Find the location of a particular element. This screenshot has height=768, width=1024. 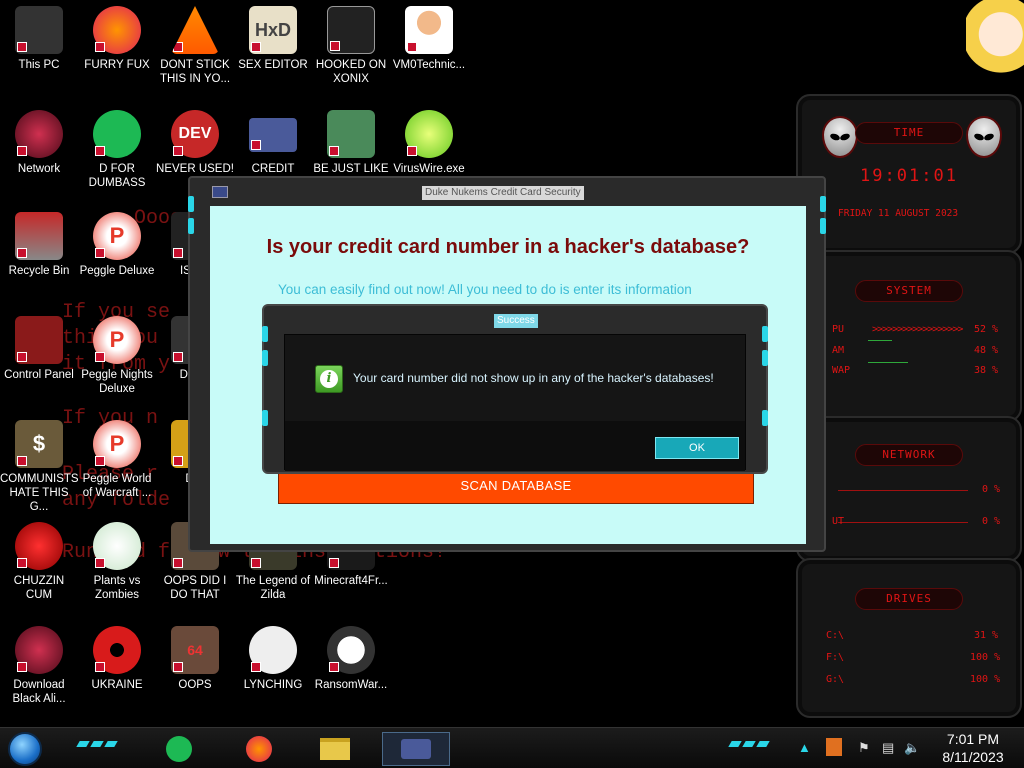

desktop-icon-furry-fux: FURRY FUX is located at coordinates (117, 39).